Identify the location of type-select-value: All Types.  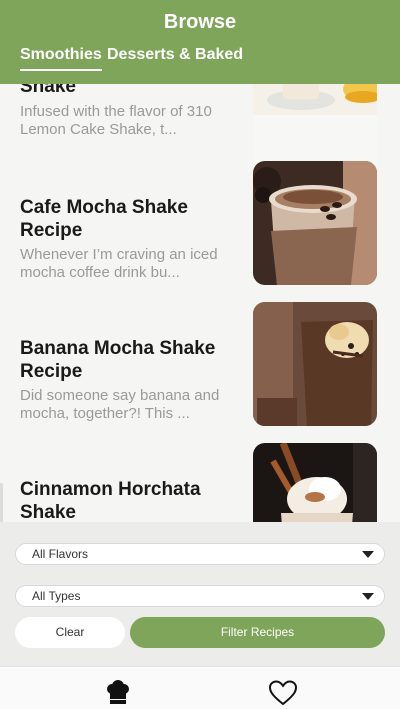
(56, 596).